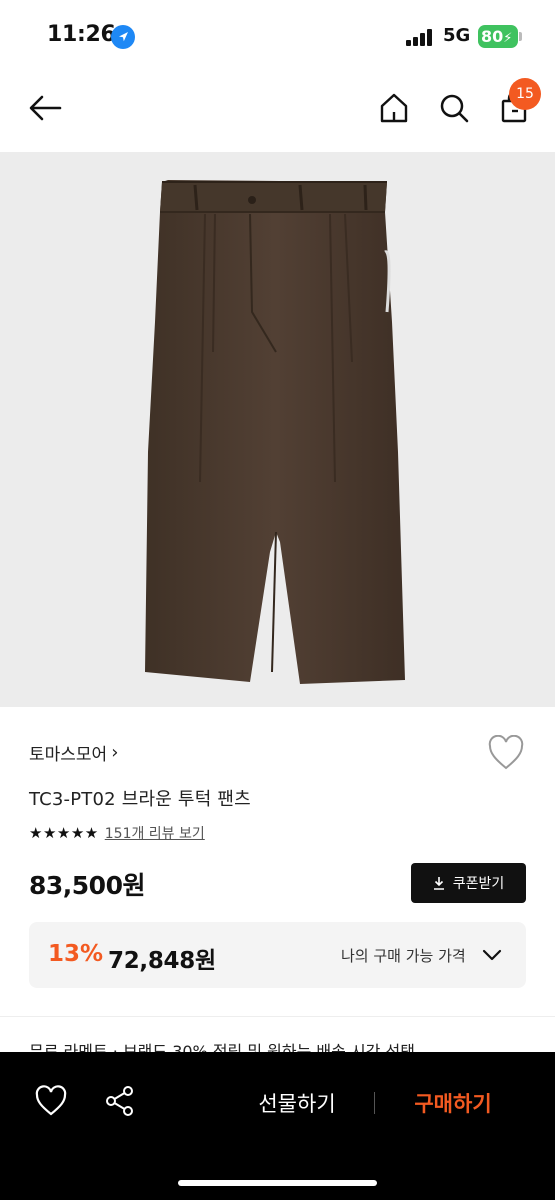 This screenshot has width=555, height=1200. I want to click on search-icon, so click(454, 108).